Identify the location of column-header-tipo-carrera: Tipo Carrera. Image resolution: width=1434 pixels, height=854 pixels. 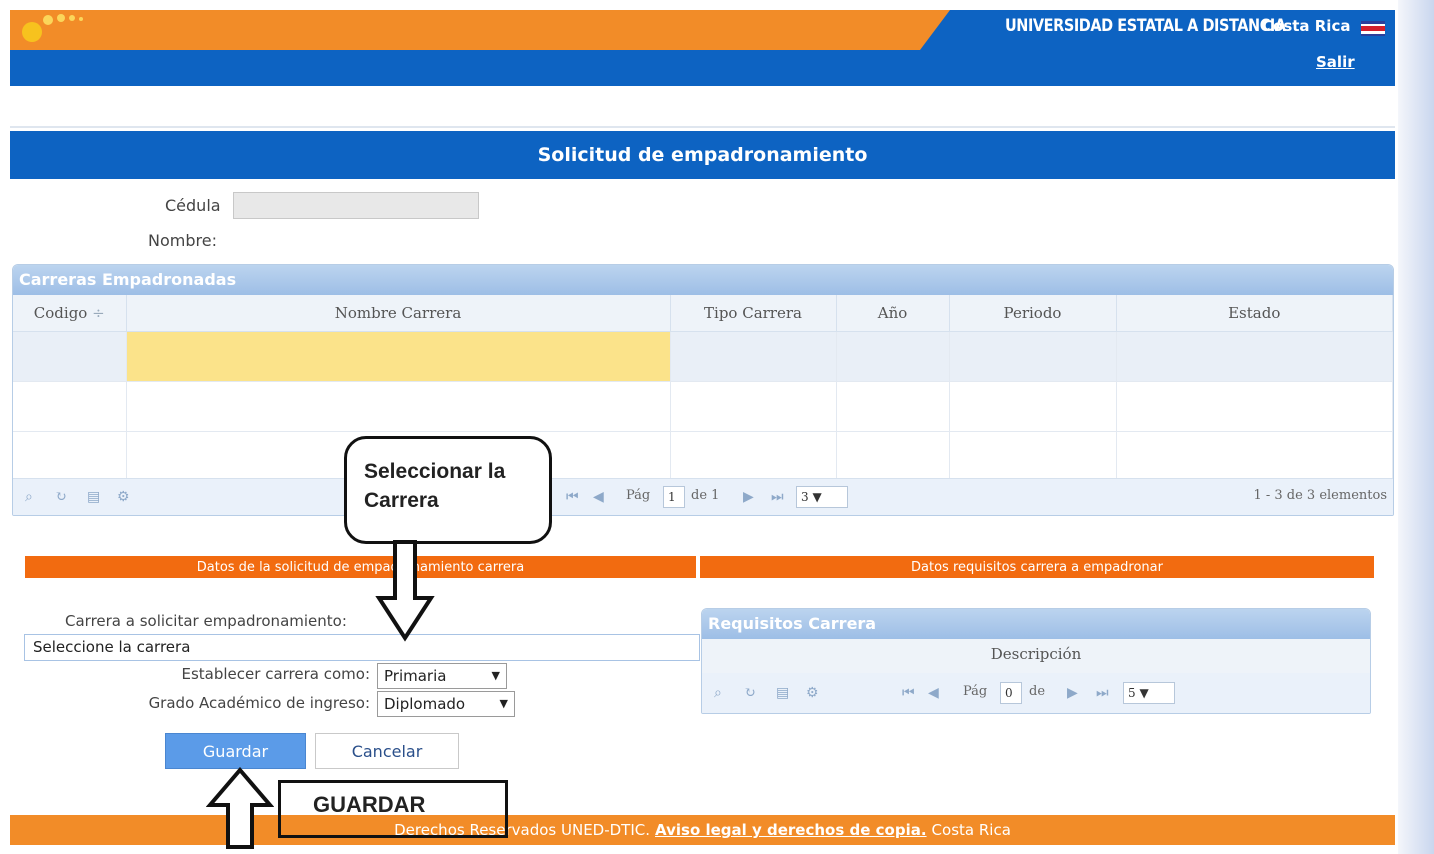
(753, 313).